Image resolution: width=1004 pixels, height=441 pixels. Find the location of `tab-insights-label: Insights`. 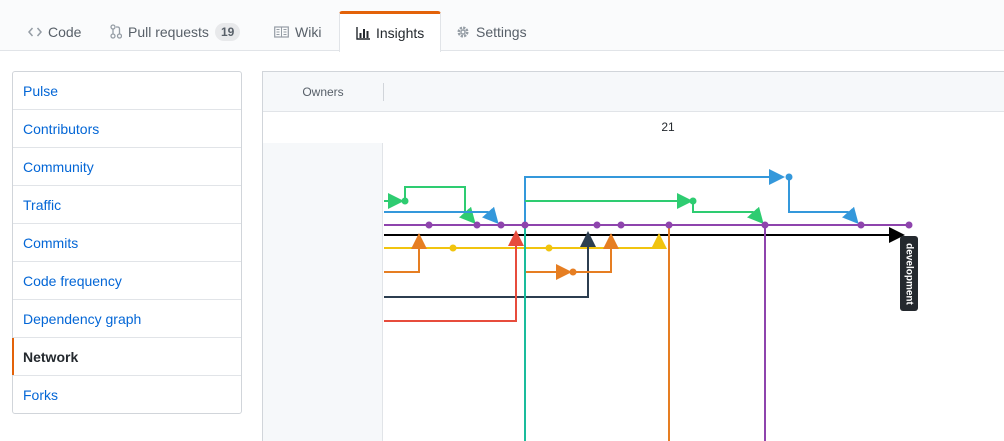

tab-insights-label: Insights is located at coordinates (400, 33).